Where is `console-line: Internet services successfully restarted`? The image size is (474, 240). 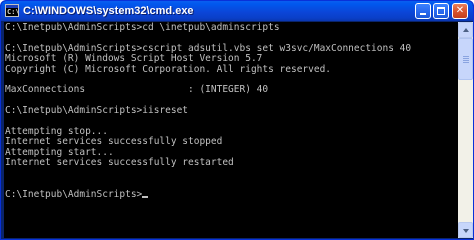
console-line: Internet services successfully restarted is located at coordinates (119, 163).